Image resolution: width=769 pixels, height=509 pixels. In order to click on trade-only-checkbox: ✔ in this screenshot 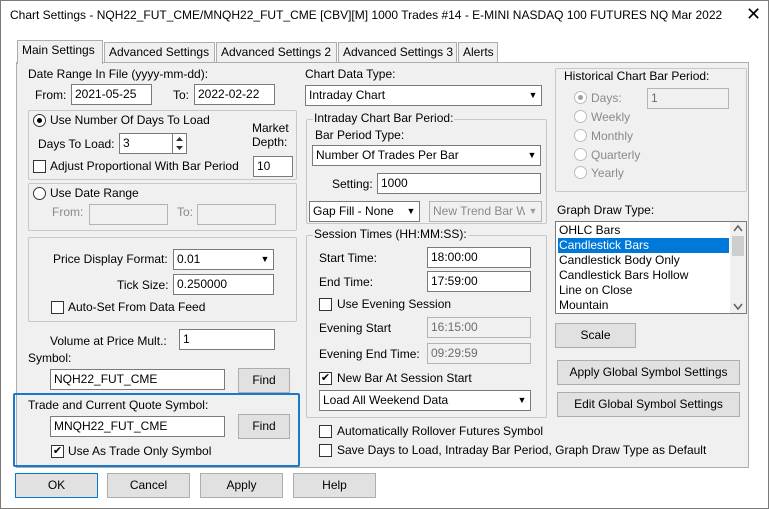, I will do `click(57, 451)`.